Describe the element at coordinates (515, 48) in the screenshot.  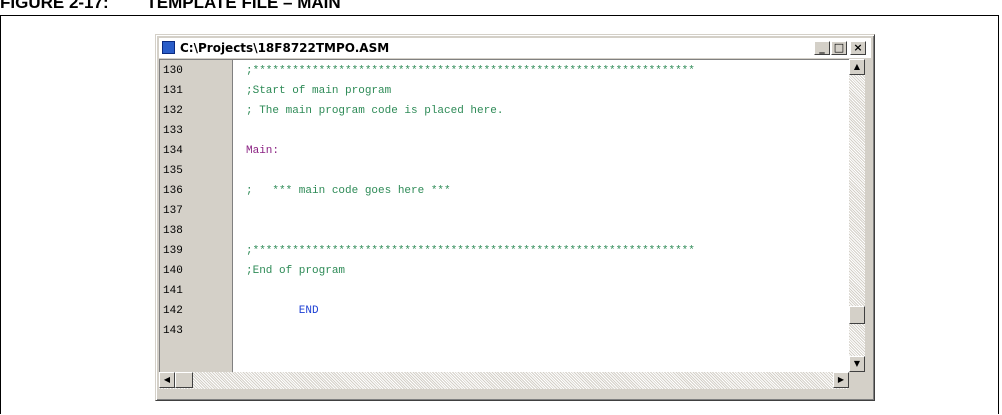
I see `title-bar: C:\Projects\18F8722TMPO.ASM _ □ ×` at that location.